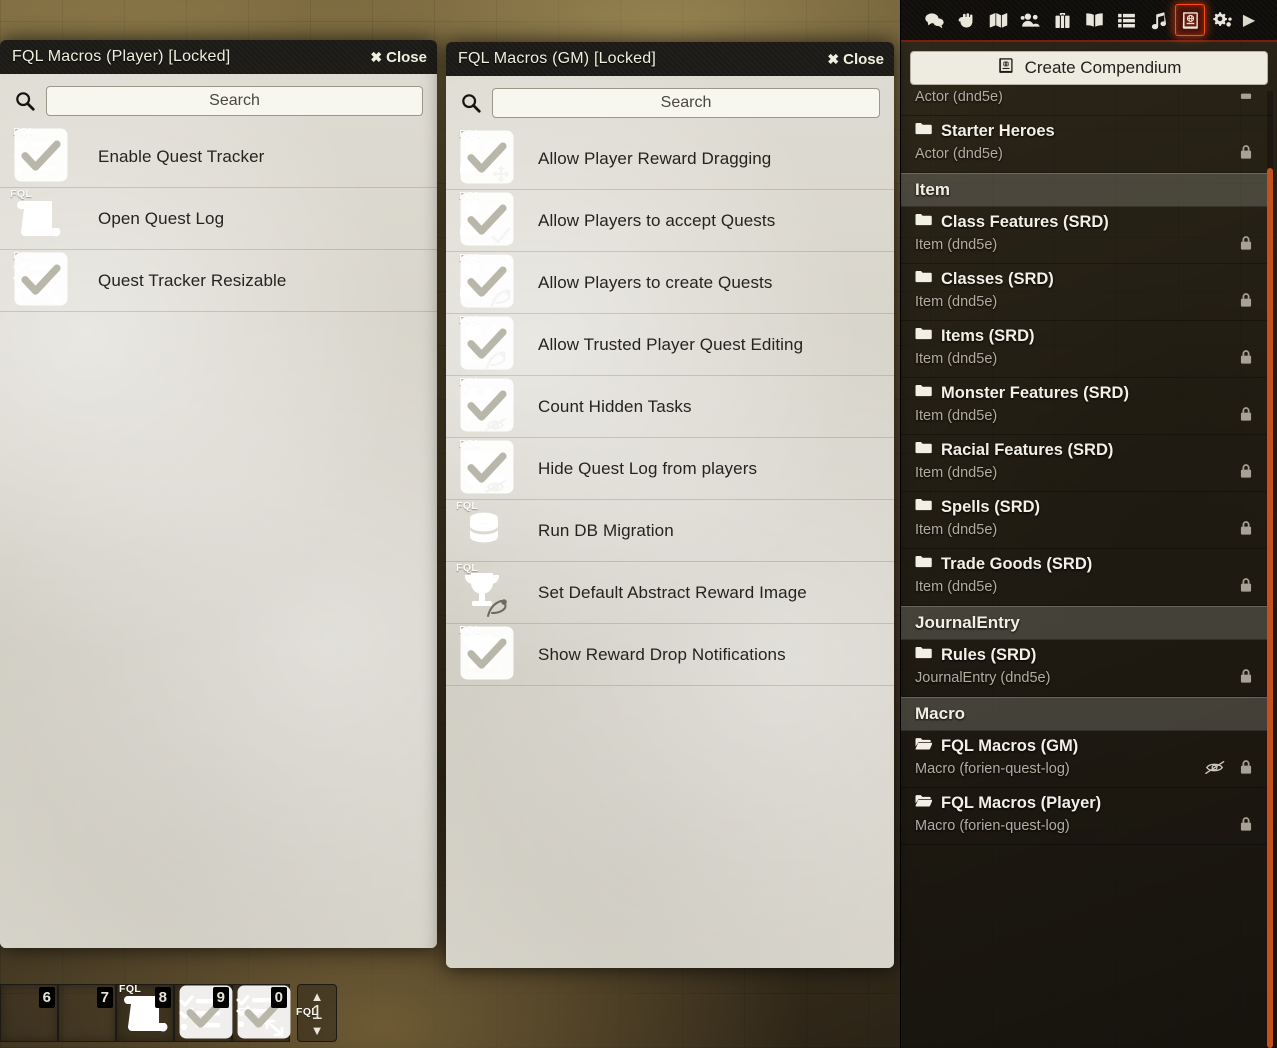  Describe the element at coordinates (278, 997) in the screenshot. I see `hotbar-slot-key: 0` at that location.